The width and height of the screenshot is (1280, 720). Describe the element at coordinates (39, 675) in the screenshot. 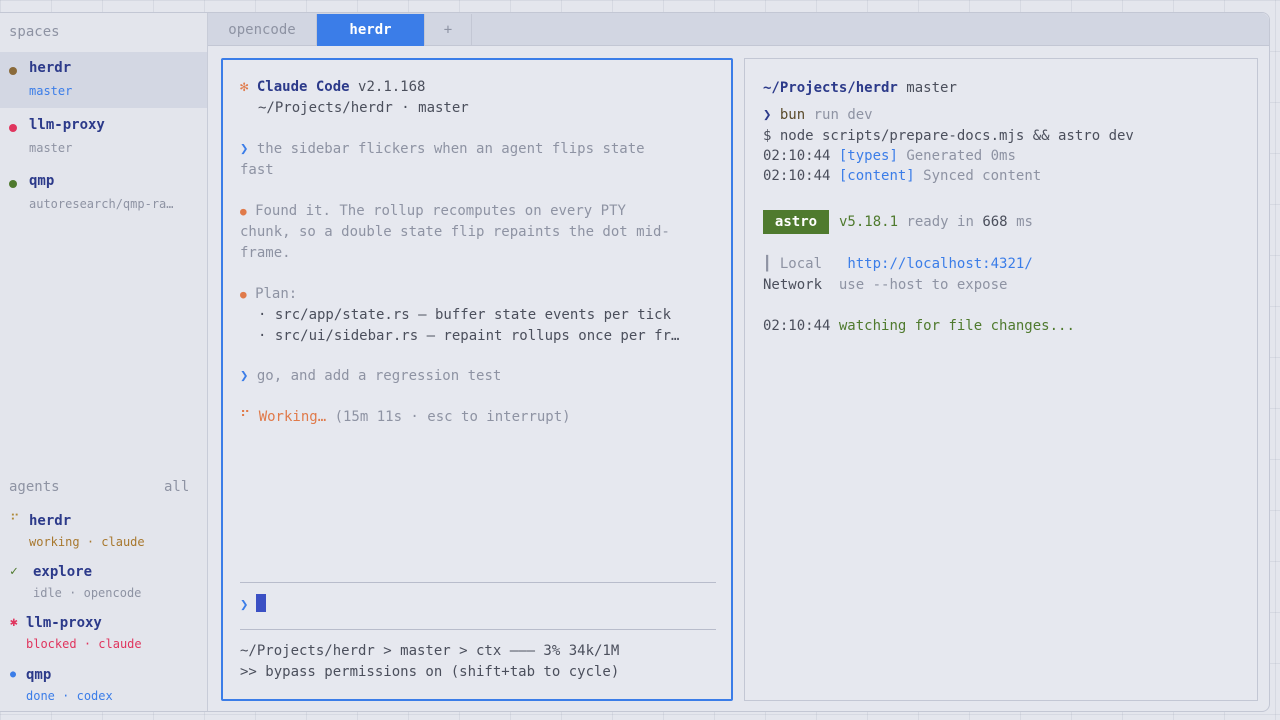

I see `agent-name: qmp` at that location.